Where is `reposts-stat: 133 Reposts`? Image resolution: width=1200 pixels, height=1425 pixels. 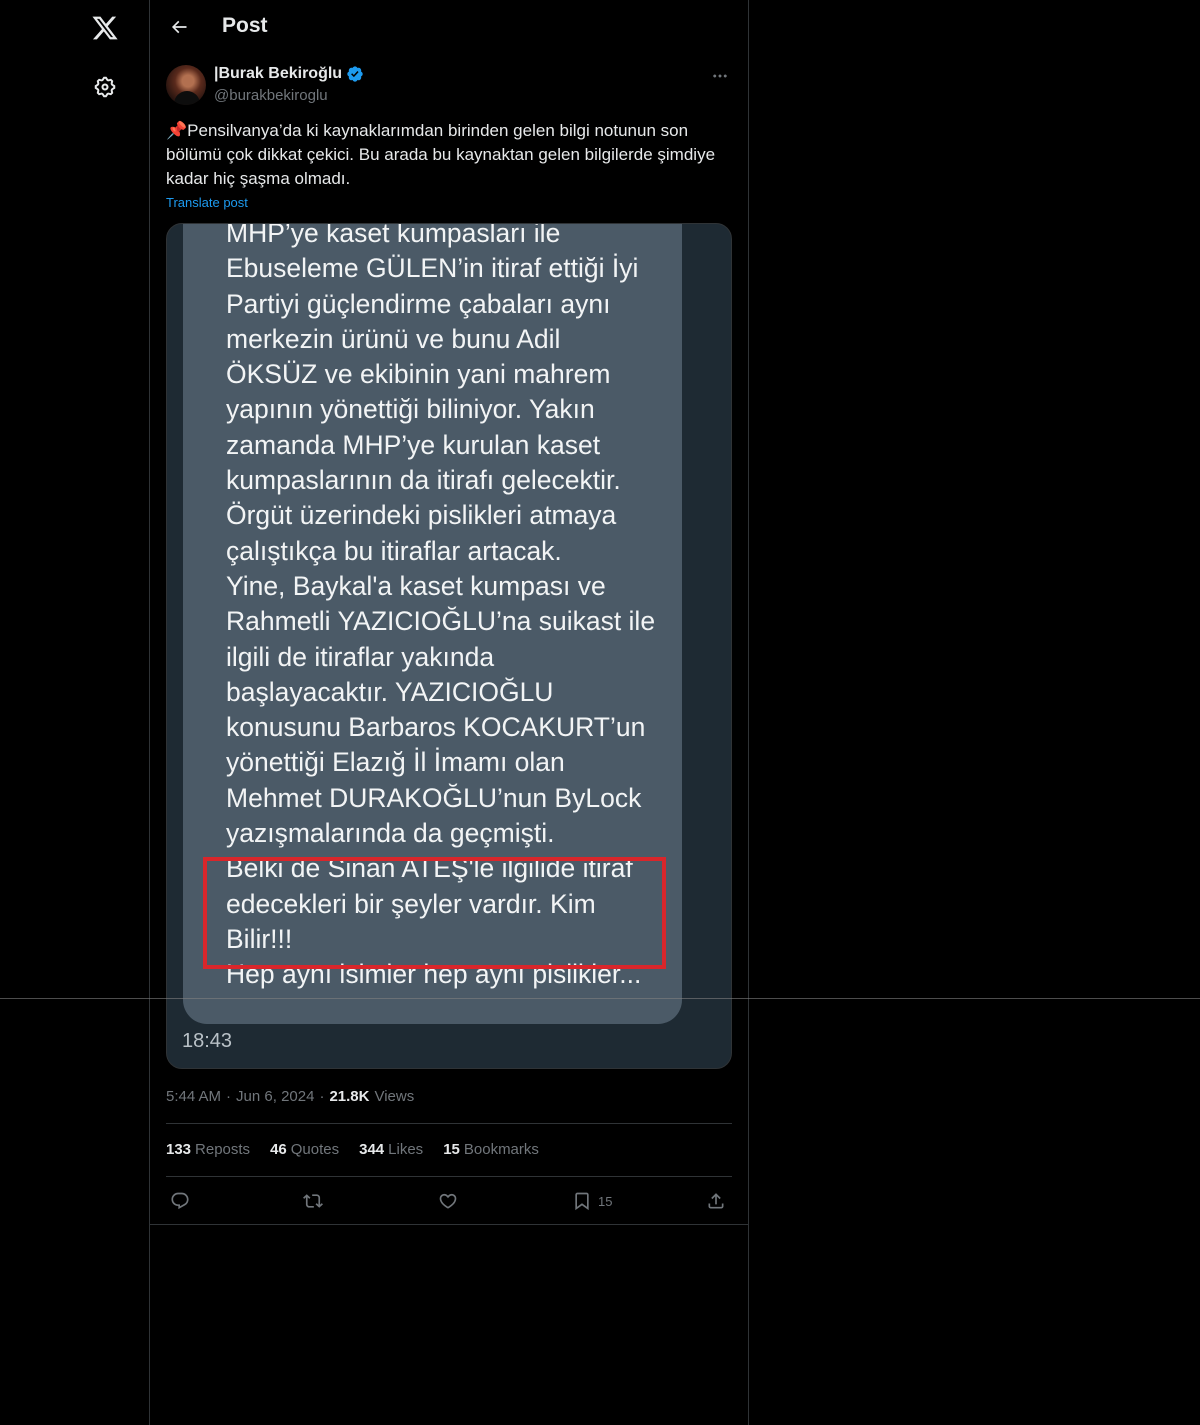
reposts-stat: 133 Reposts is located at coordinates (208, 1149).